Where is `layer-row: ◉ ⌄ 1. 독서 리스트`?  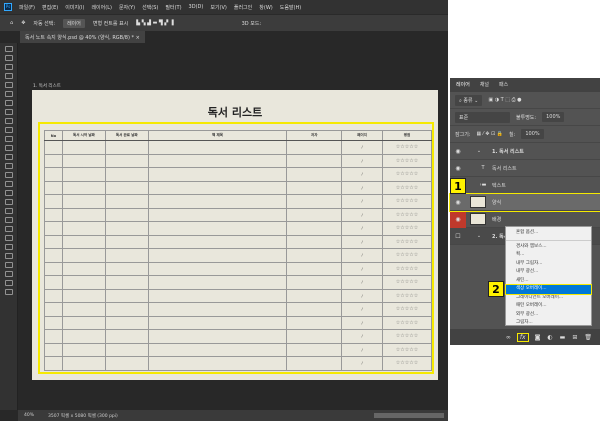
layer-row: ◉ ⌄ 1. 독서 리스트 is located at coordinates (525, 151).